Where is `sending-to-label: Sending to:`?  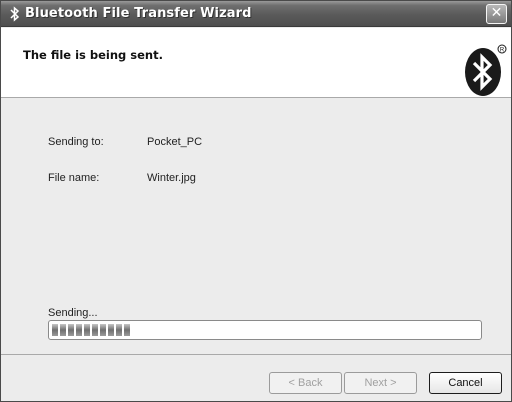
sending-to-label: Sending to: is located at coordinates (76, 142).